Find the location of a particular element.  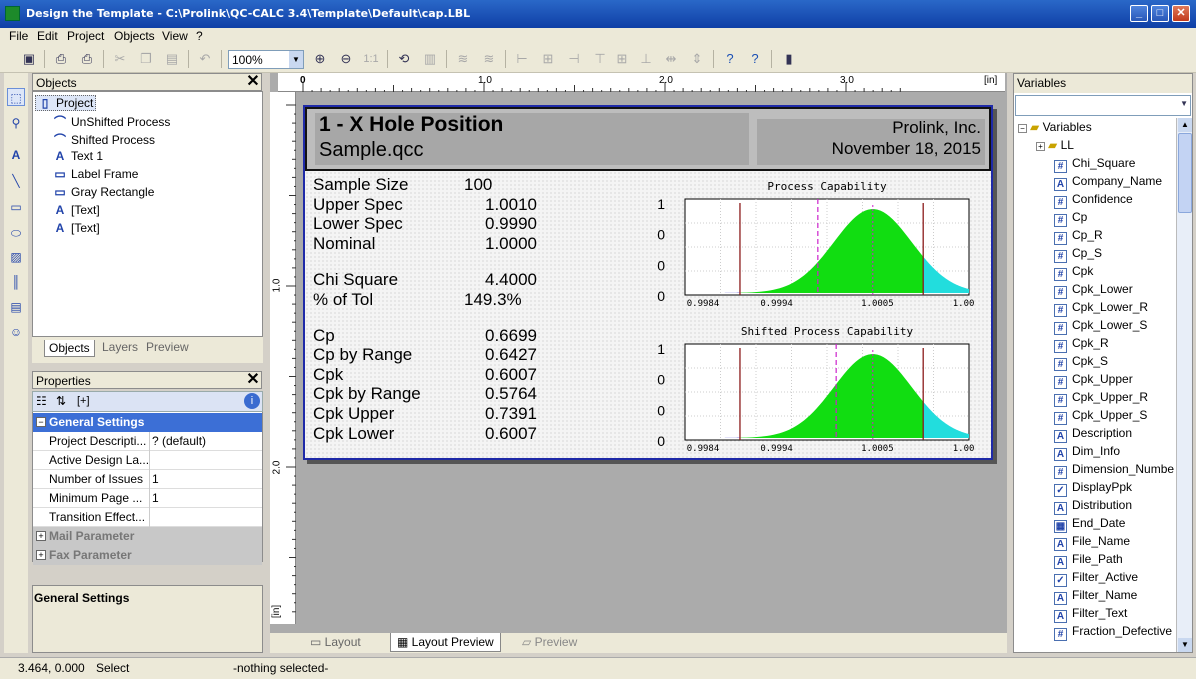

variable-item: ✓ DisplayPpk is located at coordinates (1093, 488).